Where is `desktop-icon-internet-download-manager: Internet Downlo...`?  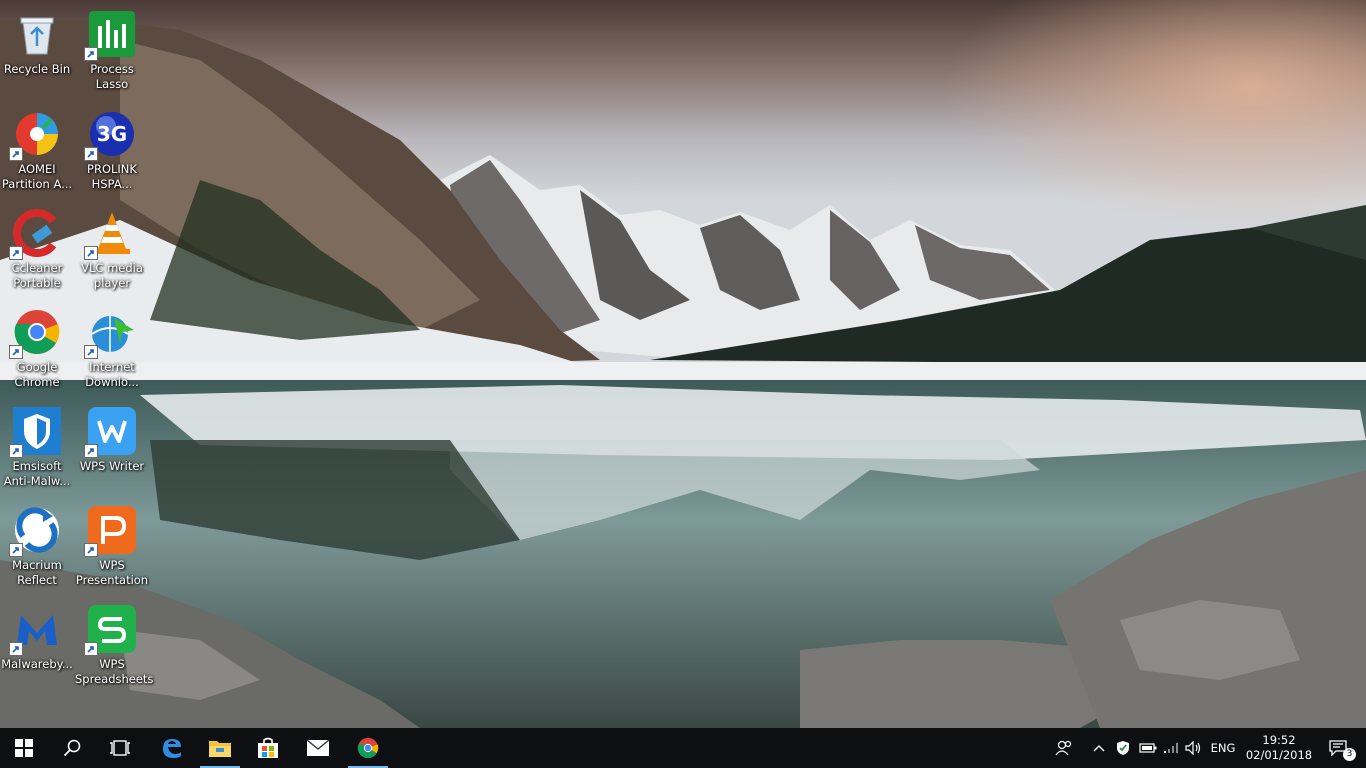 desktop-icon-internet-download-manager: Internet Downlo... is located at coordinates (112, 347).